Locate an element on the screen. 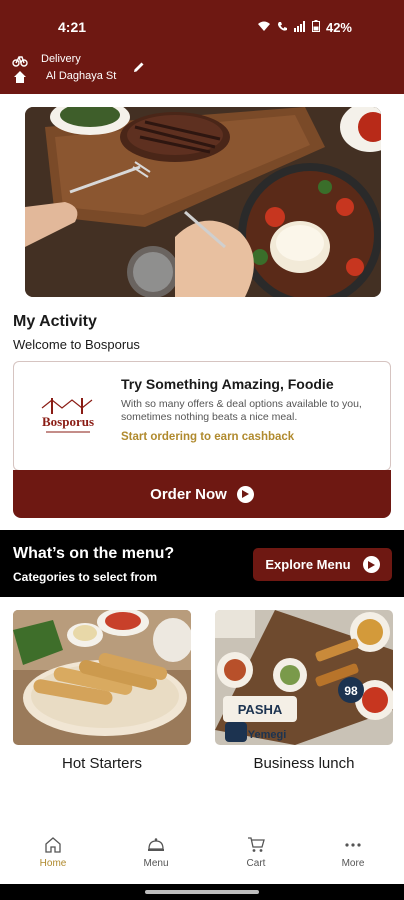 The image size is (404, 900). cloche-icon is located at coordinates (156, 844).